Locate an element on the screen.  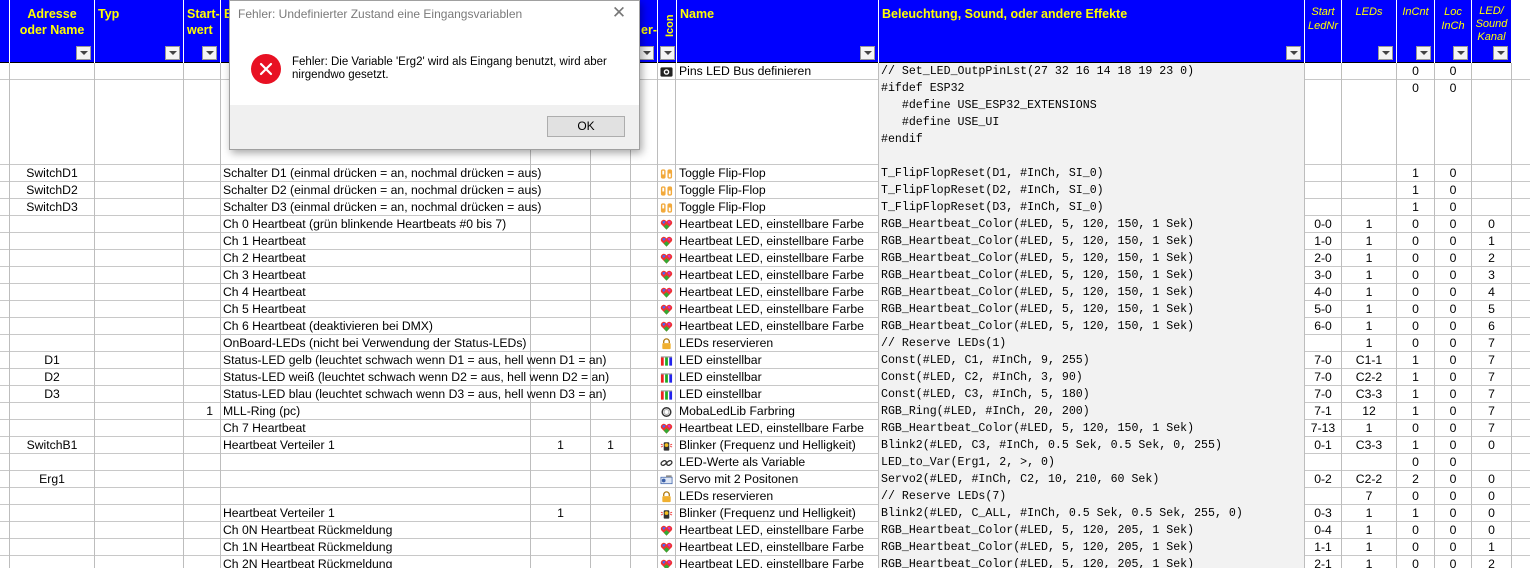
cell-leds: 12 is located at coordinates (1369, 411).